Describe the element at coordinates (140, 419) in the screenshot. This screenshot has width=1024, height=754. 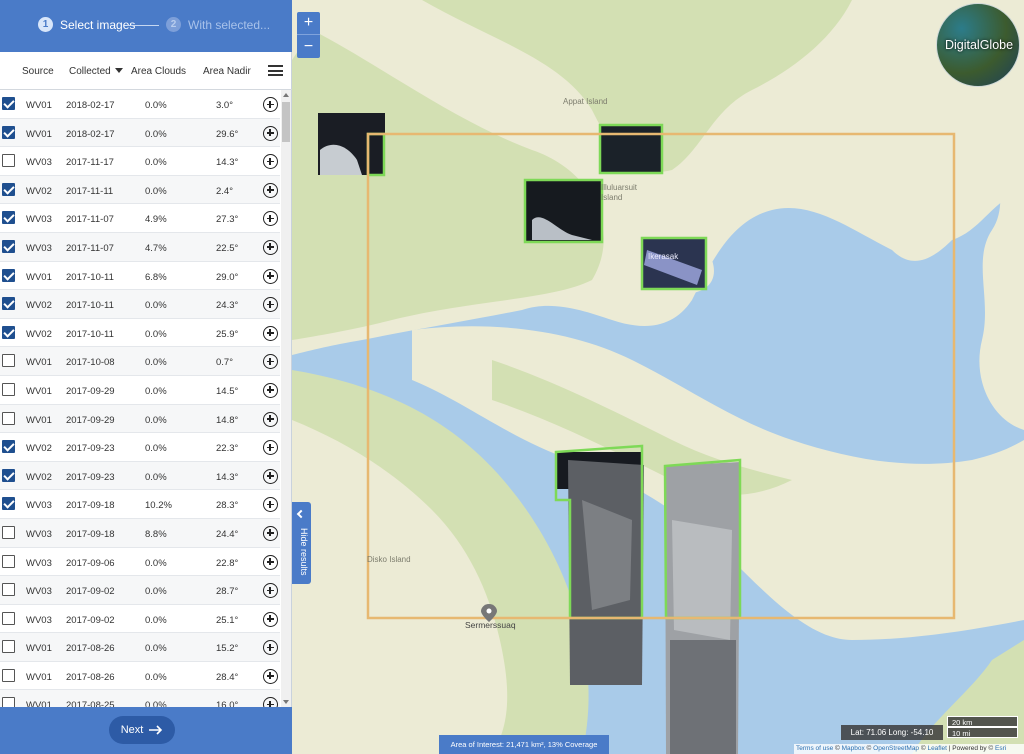
I see `table-row: WV01 2017-09-29 0.0% 14.8°` at that location.